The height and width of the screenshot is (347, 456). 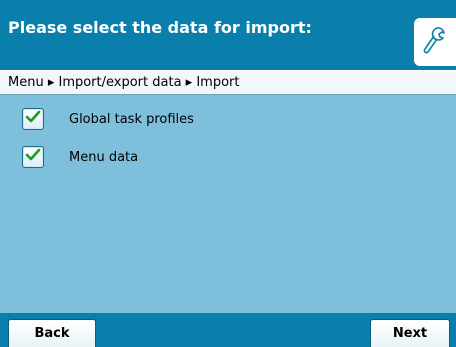 What do you see at coordinates (124, 82) in the screenshot?
I see `breadcrumb-text: Menu ▸ Import/export data ▸ Import` at bounding box center [124, 82].